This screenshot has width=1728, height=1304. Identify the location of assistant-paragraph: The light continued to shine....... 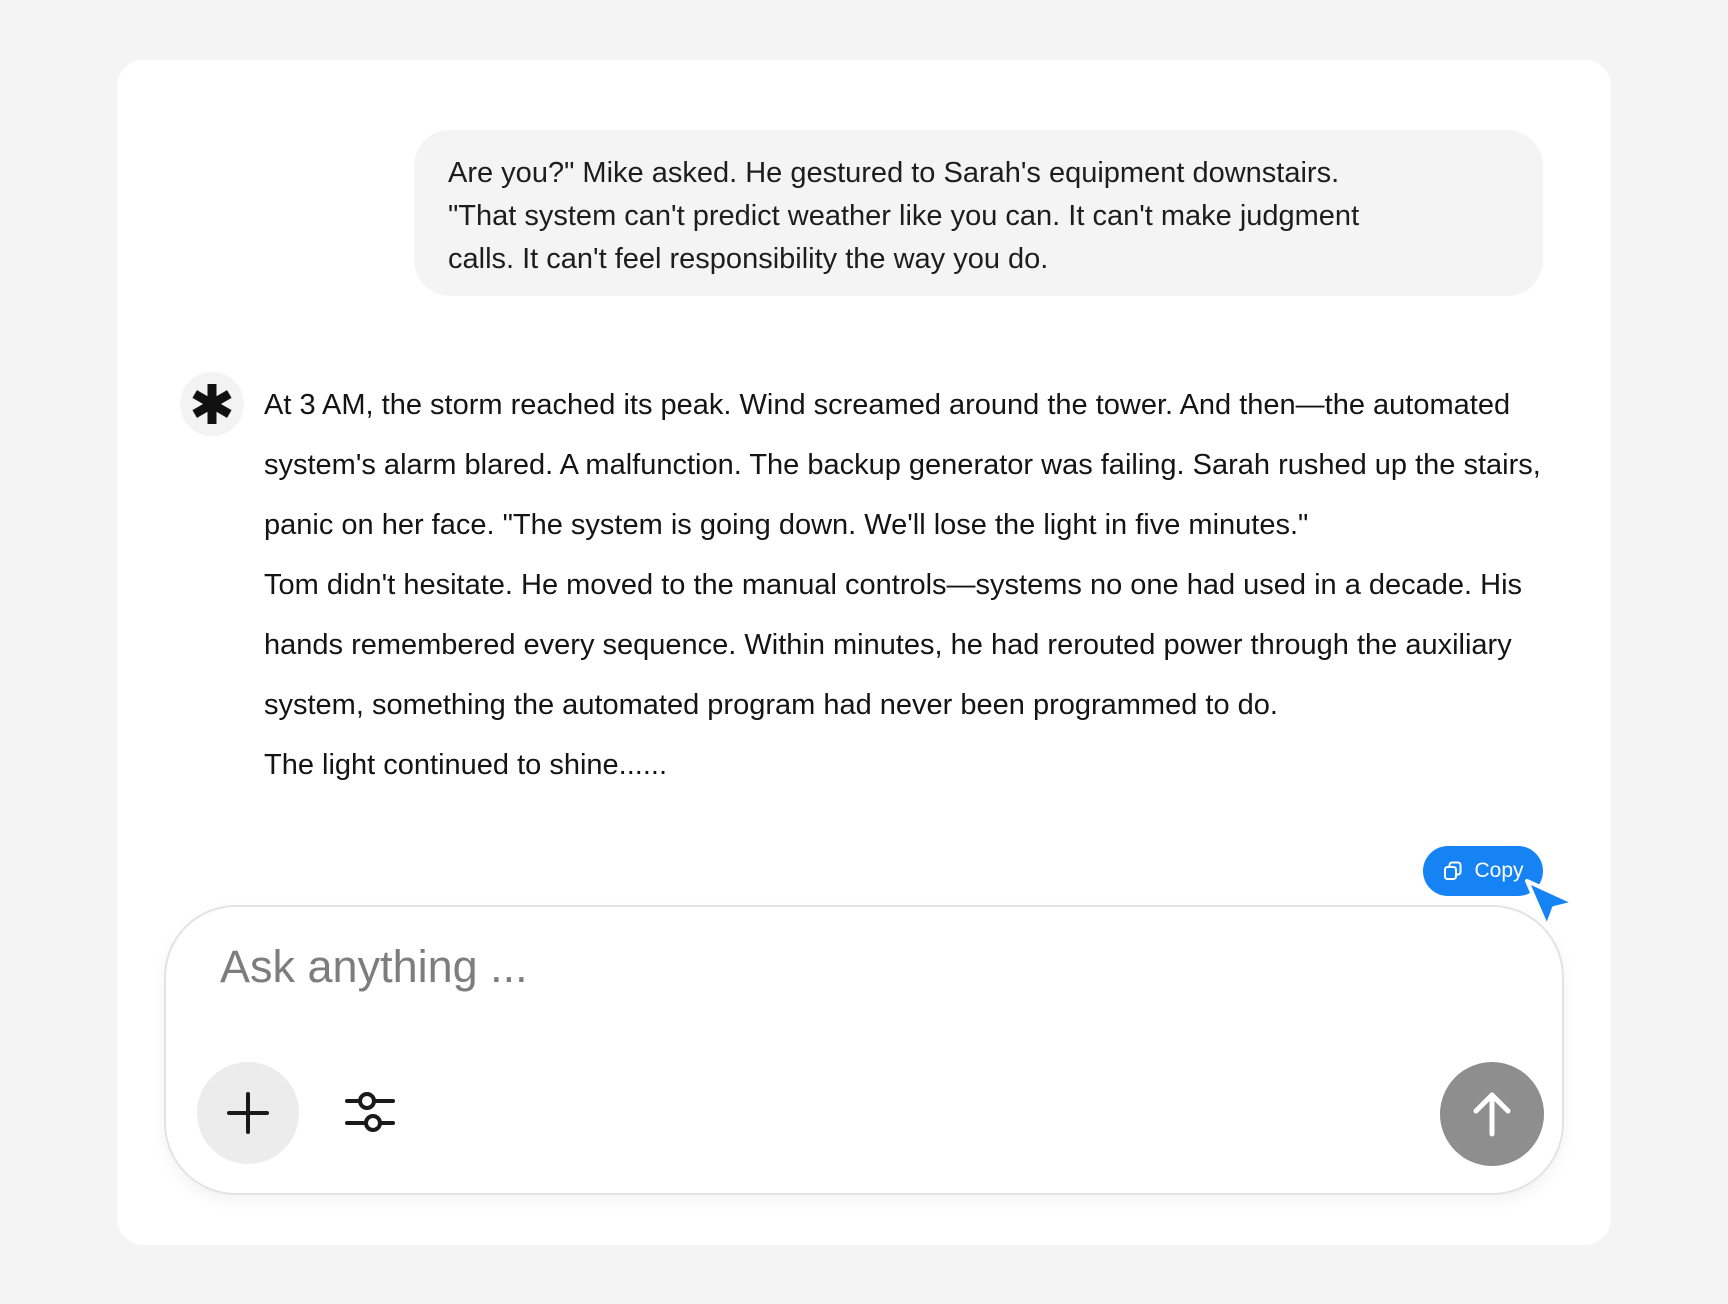
(466, 765).